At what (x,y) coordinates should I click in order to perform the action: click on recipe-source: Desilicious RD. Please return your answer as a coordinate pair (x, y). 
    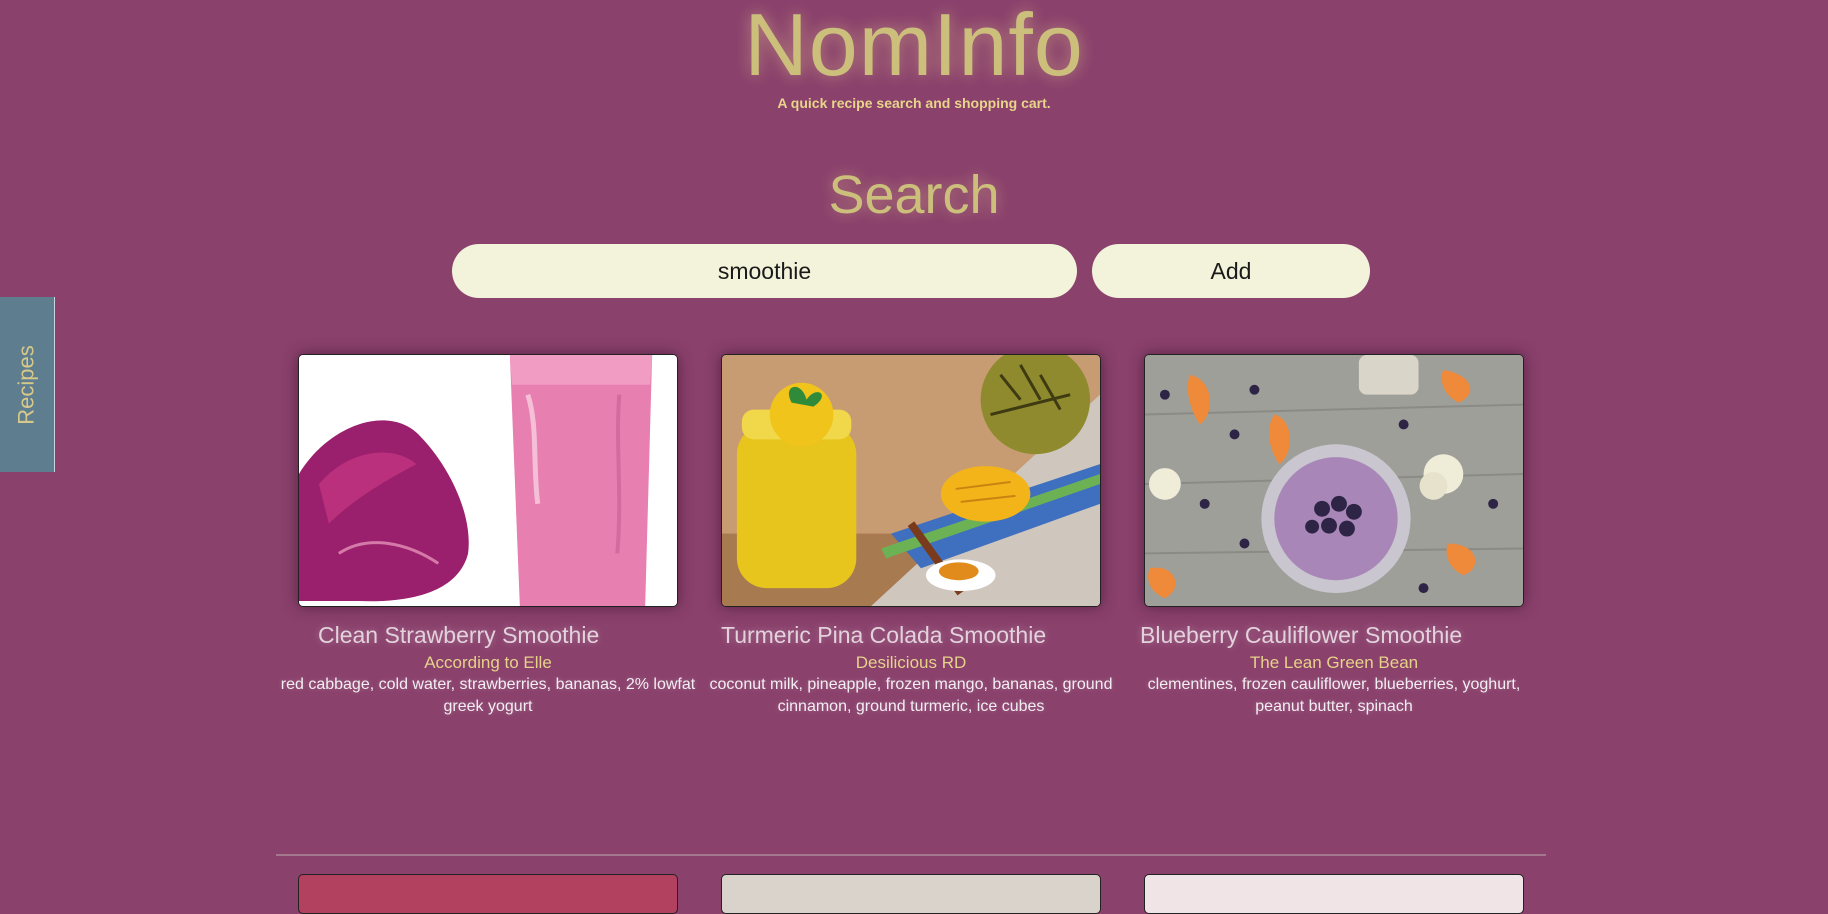
    Looking at the image, I should click on (911, 662).